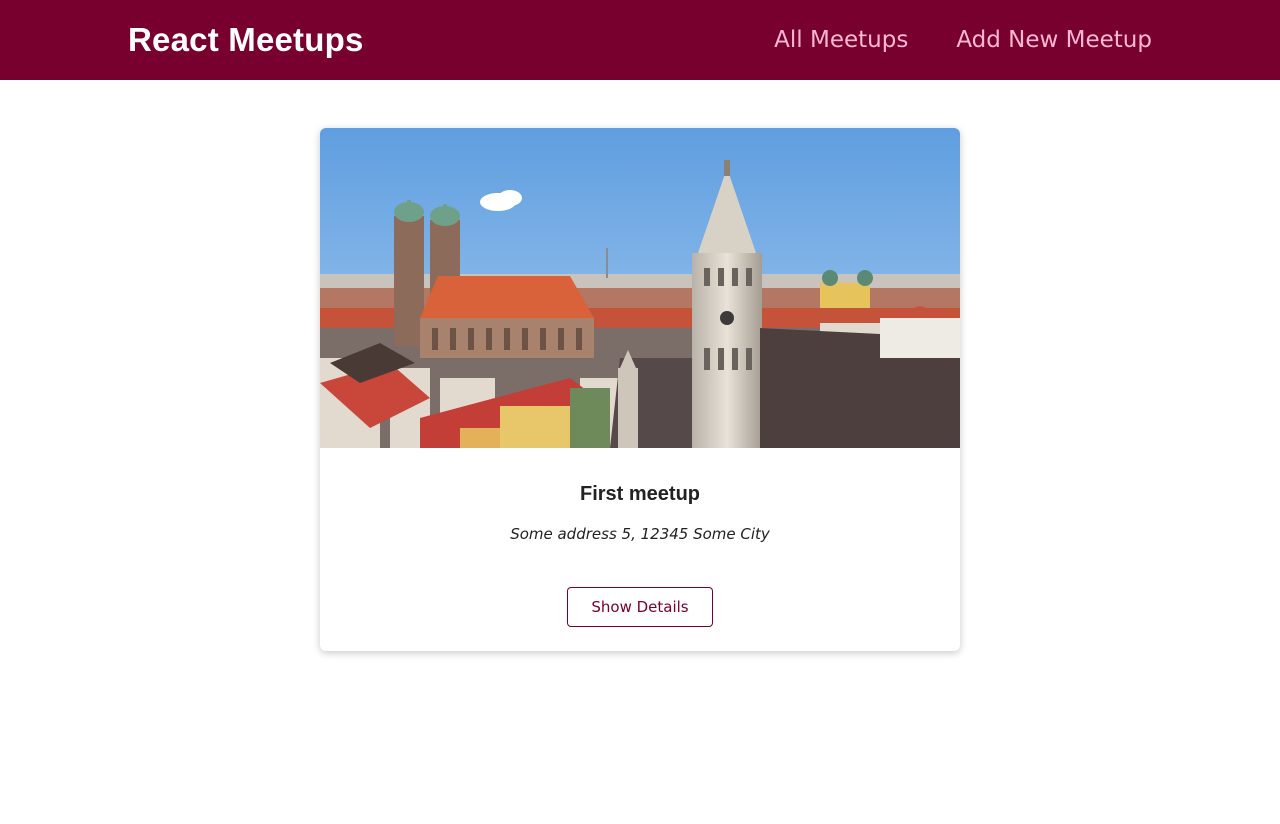  I want to click on meetup-card-actions: Show Details, so click(640, 599).